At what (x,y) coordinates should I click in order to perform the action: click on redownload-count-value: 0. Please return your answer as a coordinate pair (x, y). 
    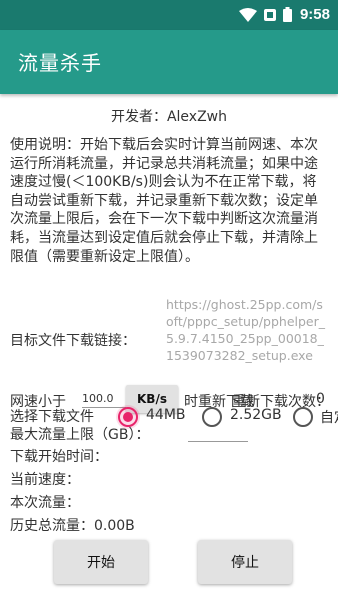
    Looking at the image, I should click on (320, 399).